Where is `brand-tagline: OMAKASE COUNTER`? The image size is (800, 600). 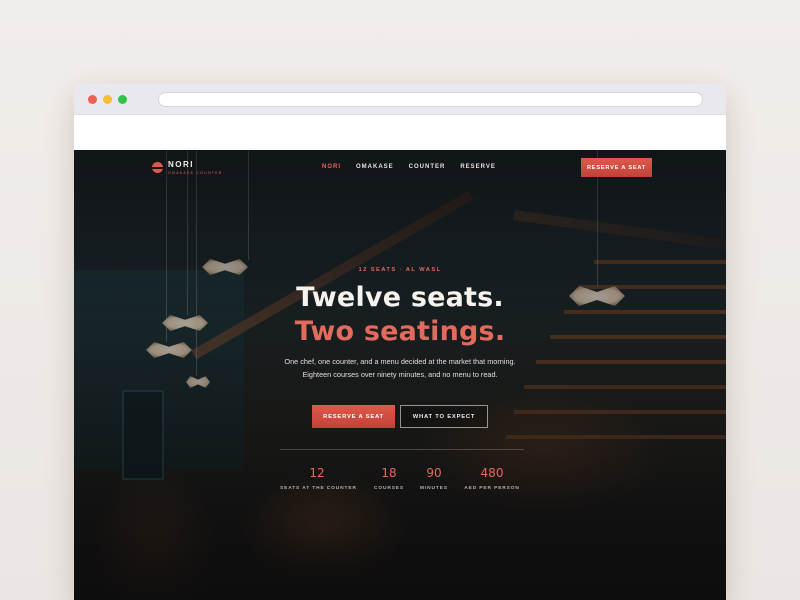 brand-tagline: OMAKASE COUNTER is located at coordinates (195, 173).